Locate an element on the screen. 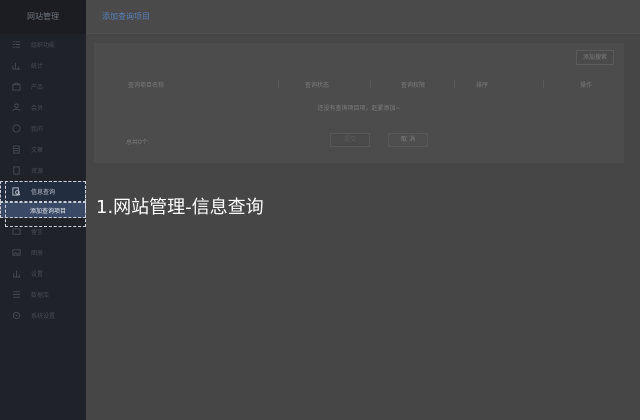 The width and height of the screenshot is (640, 420). document-icon is located at coordinates (16, 149).